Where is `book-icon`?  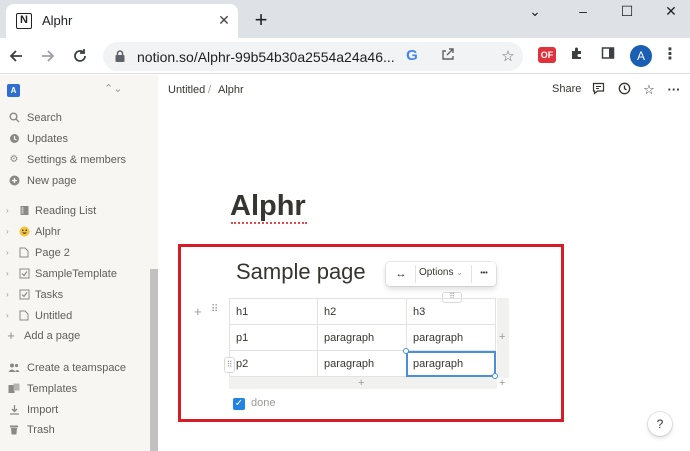
book-icon is located at coordinates (24, 211).